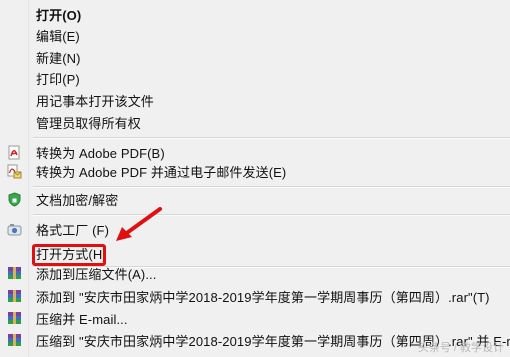 This screenshot has height=357, width=510. I want to click on watermark: 头条号 / 教学设计, so click(460, 348).